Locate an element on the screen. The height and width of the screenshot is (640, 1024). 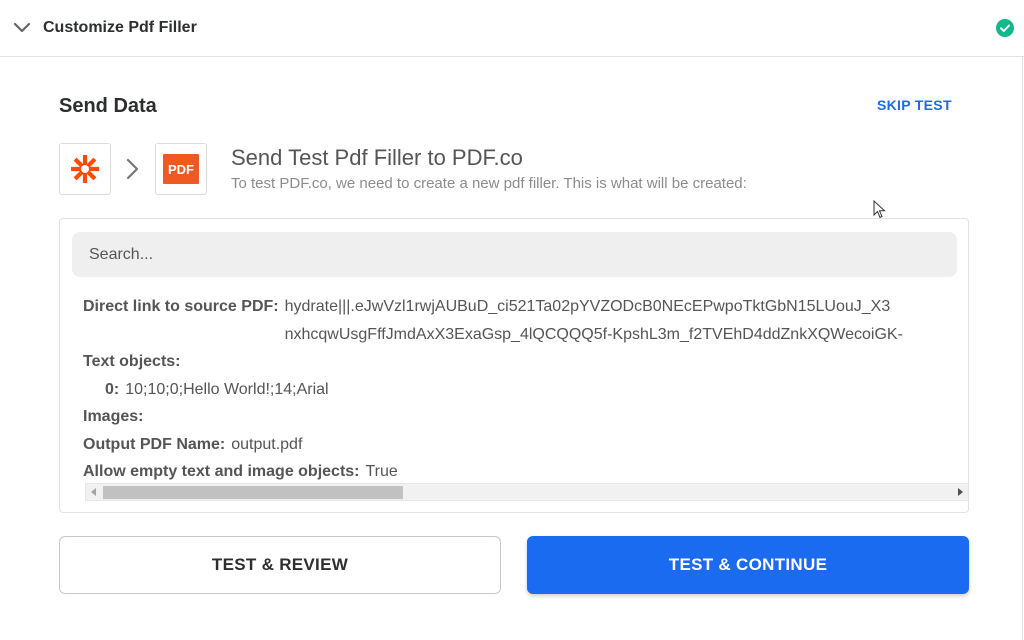
field-value: 10;10;0;Hello World!;14;Arial is located at coordinates (227, 389).